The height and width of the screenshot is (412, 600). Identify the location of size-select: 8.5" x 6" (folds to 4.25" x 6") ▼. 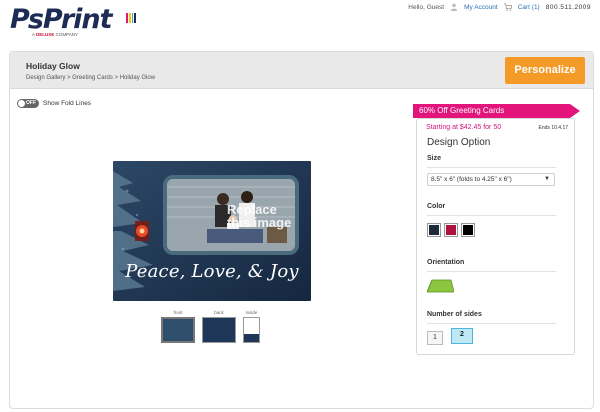
(491, 179).